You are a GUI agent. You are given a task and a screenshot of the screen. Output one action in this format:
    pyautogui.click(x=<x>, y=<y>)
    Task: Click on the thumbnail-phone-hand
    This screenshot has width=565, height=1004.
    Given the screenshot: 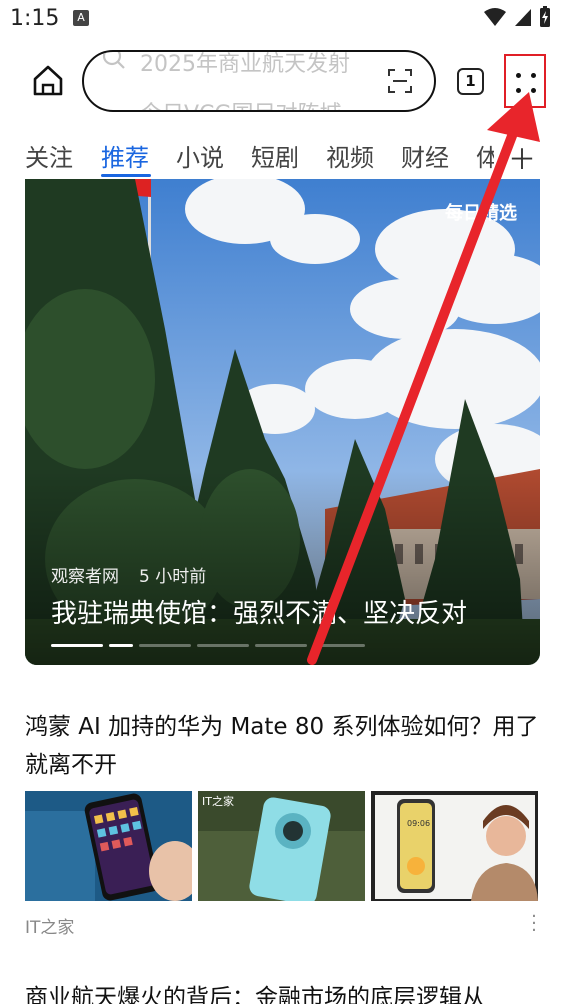 What is the action you would take?
    pyautogui.click(x=108, y=846)
    